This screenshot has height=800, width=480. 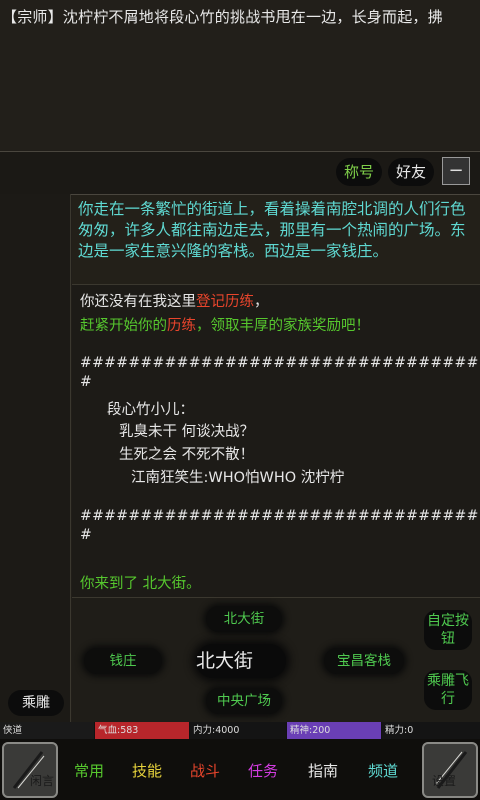 What do you see at coordinates (89, 771) in the screenshot?
I see `tab-common: 常用` at bounding box center [89, 771].